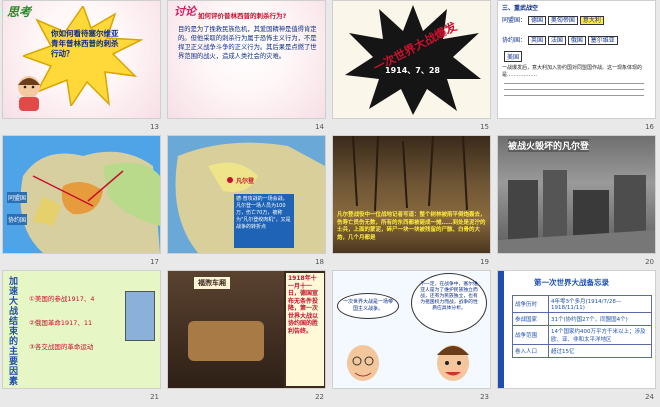 This screenshot has height=407, width=660. I want to click on slide-cell-15: 一次世界大战爆发 1914、7、28 15, so click(412, 67).